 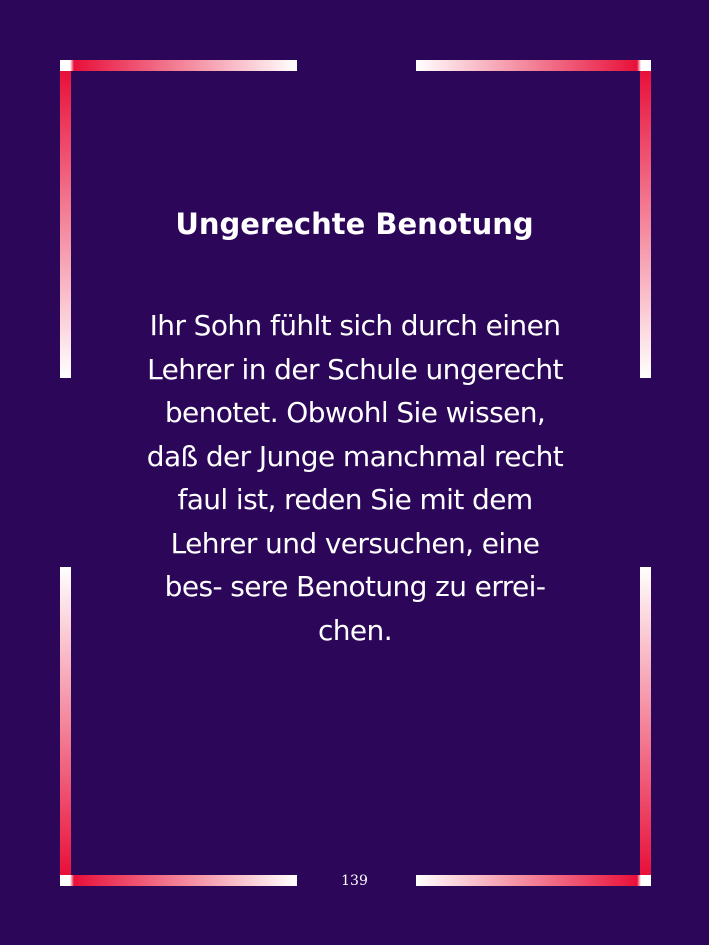 I want to click on frame-top-left-horizontal, so click(x=178, y=65).